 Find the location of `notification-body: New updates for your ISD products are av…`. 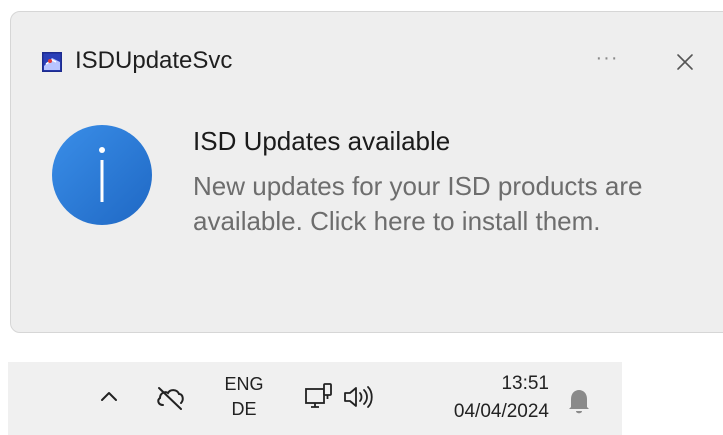

notification-body: New updates for your ISD products are av… is located at coordinates (453, 204).